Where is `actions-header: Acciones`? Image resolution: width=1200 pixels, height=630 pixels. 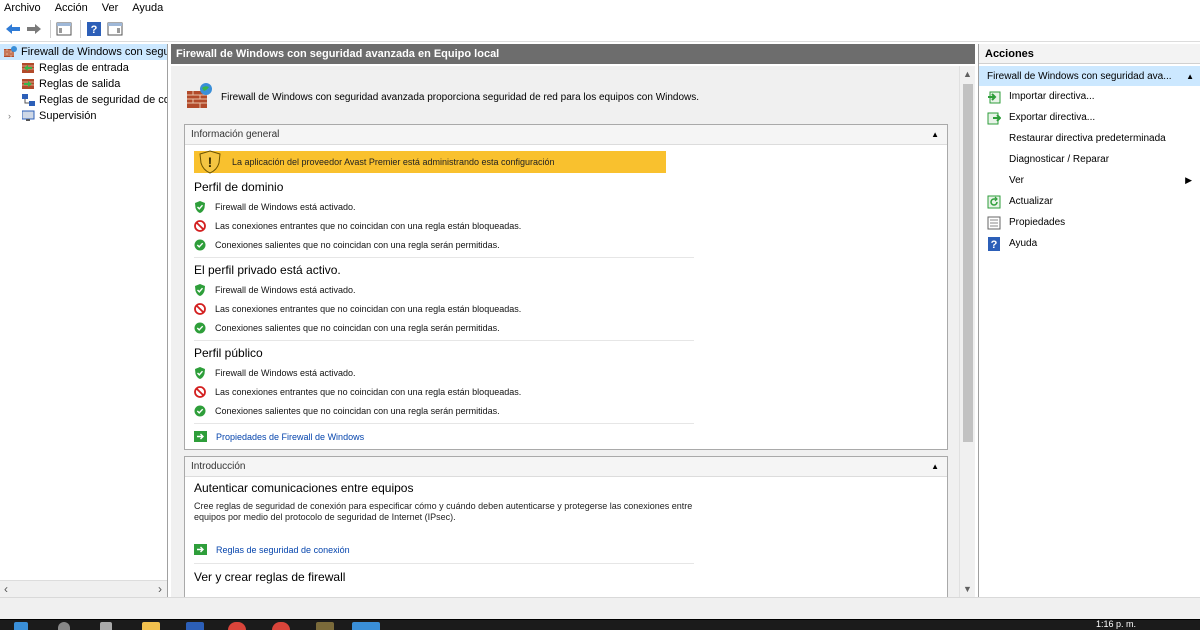
actions-header: Acciones is located at coordinates (1089, 54).